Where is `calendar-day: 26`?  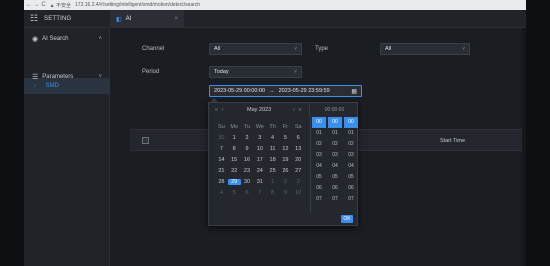
calendar-day: 26 is located at coordinates (285, 171).